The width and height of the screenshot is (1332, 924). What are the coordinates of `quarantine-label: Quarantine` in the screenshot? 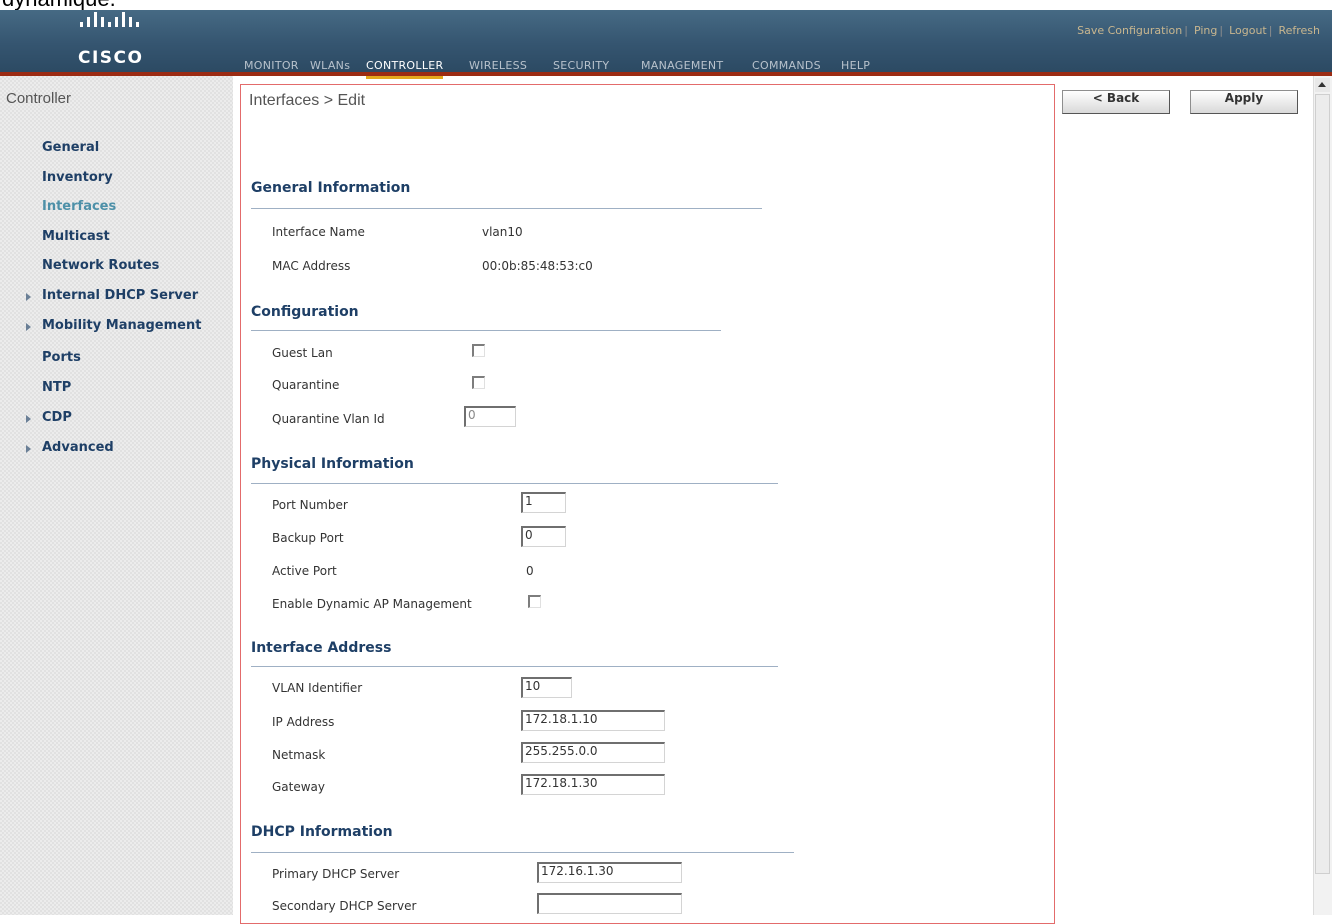 It's located at (306, 385).